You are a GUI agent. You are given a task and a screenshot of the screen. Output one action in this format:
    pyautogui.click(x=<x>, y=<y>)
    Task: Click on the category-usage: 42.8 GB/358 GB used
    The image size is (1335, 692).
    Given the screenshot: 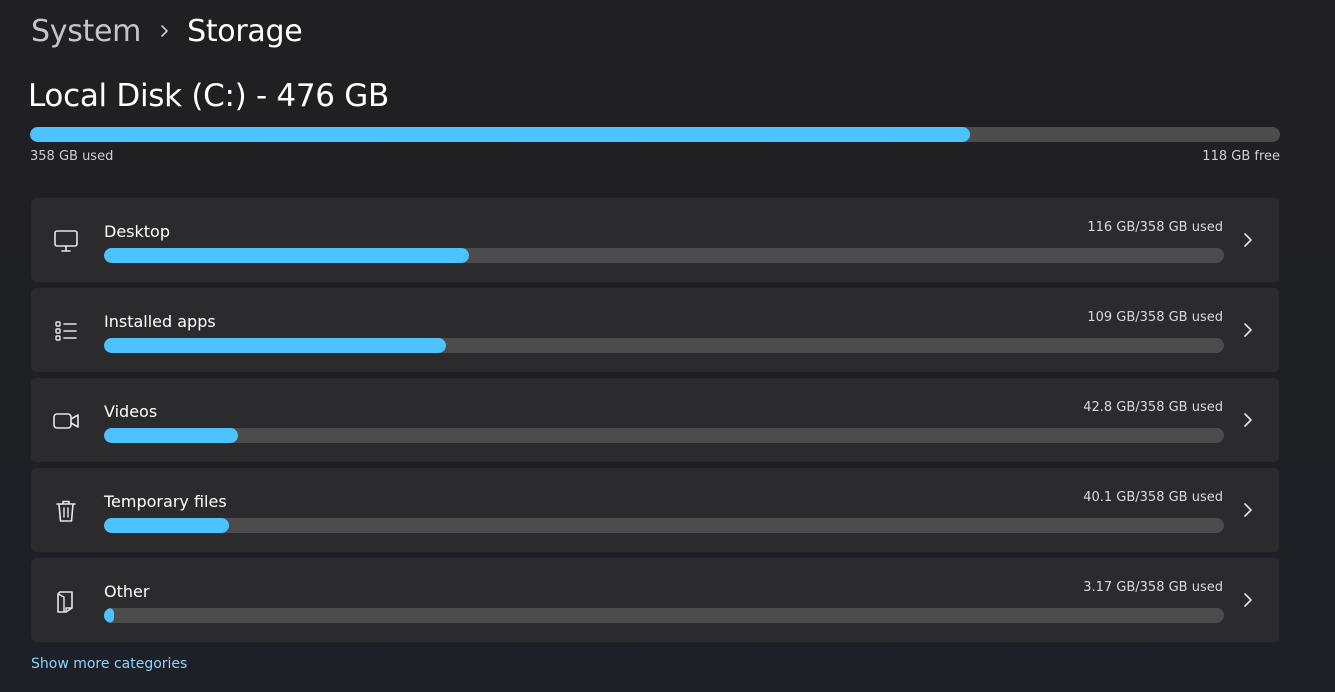 What is the action you would take?
    pyautogui.click(x=1153, y=407)
    